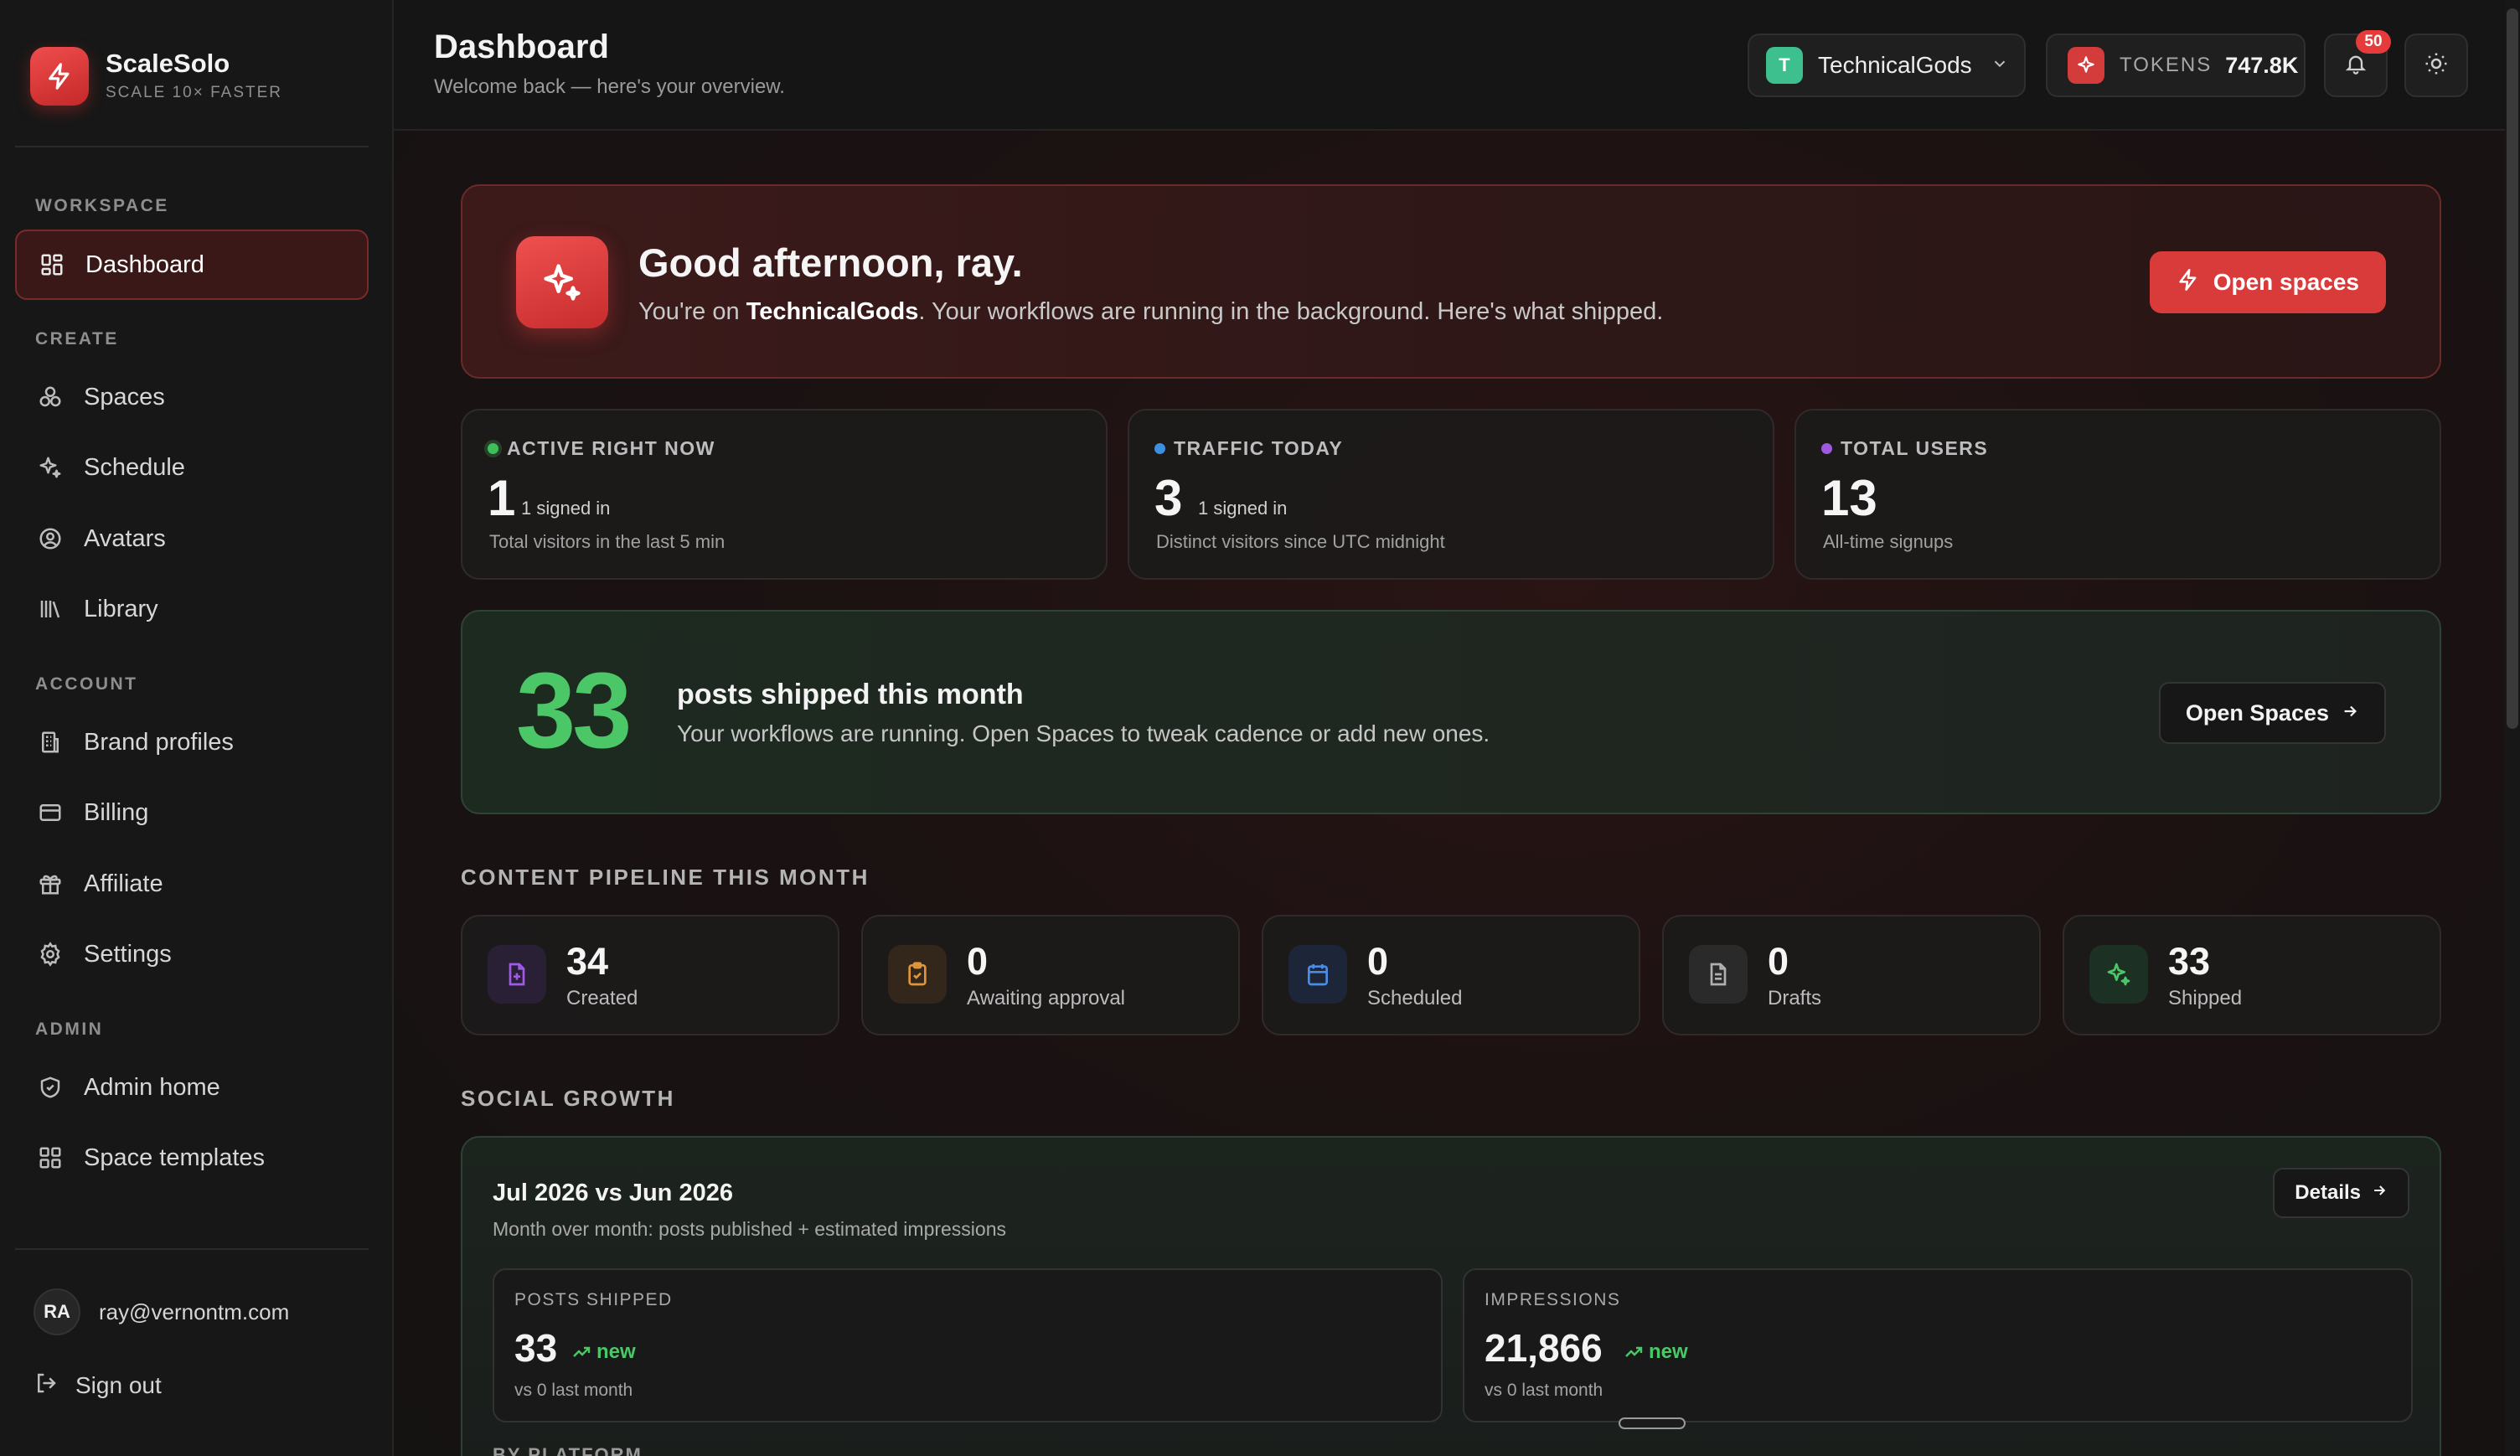 The width and height of the screenshot is (2520, 1456). What do you see at coordinates (2272, 713) in the screenshot?
I see `open-spaces-link-button: Open Spaces` at bounding box center [2272, 713].